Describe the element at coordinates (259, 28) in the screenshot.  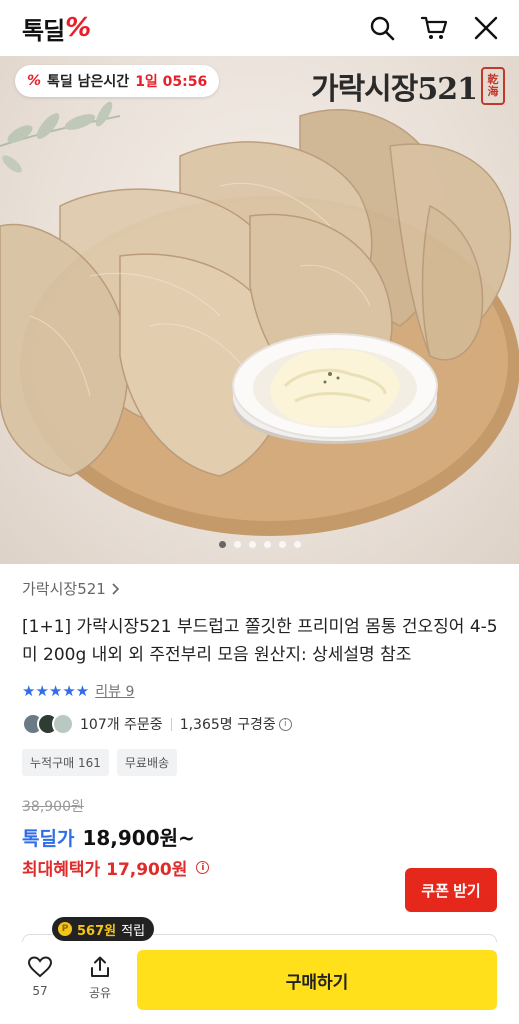
I see `top-header: 톡딜 %` at that location.